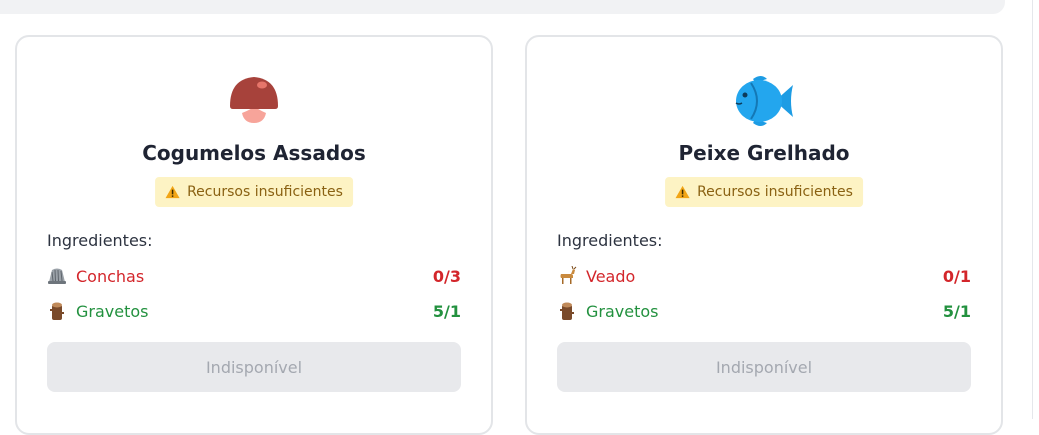 The image size is (1039, 435). What do you see at coordinates (764, 276) in the screenshot?
I see `ingredient-row: Veado 0/1` at bounding box center [764, 276].